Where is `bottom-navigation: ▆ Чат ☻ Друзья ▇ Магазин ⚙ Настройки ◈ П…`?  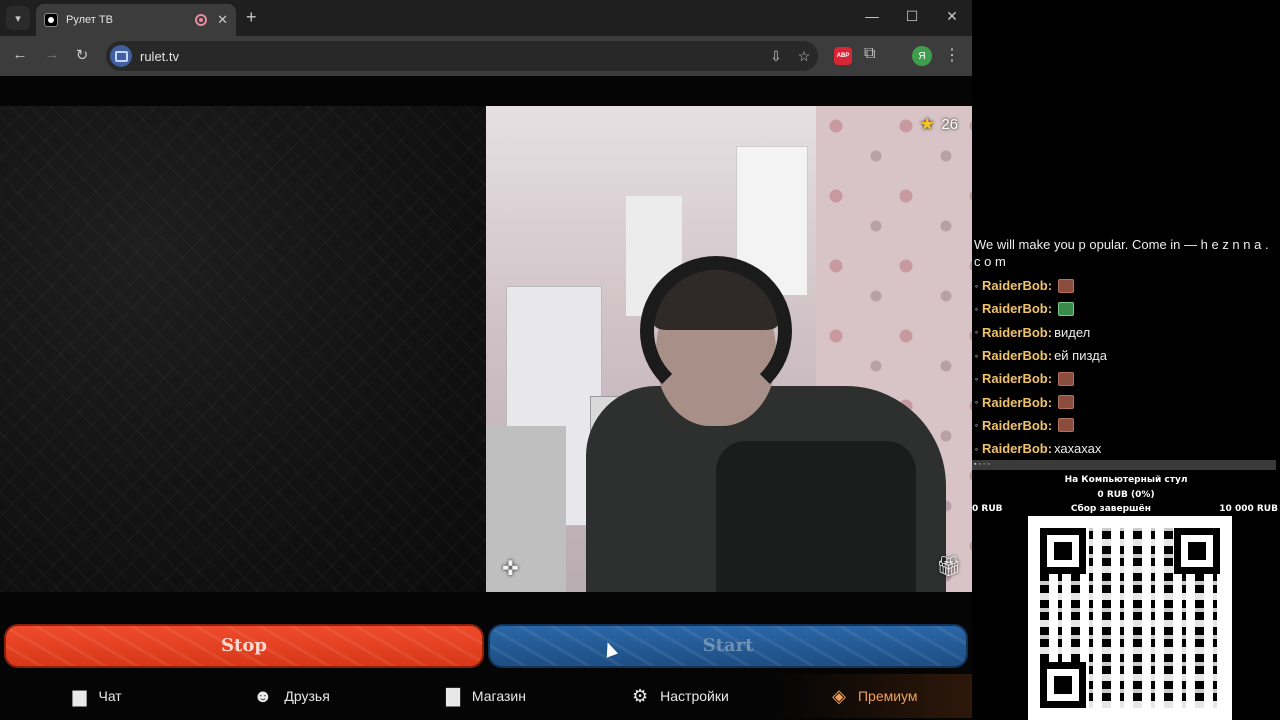 bottom-navigation: ▆ Чат ☻ Друзья ▇ Магазин ⚙ Настройки ◈ П… is located at coordinates (486, 696).